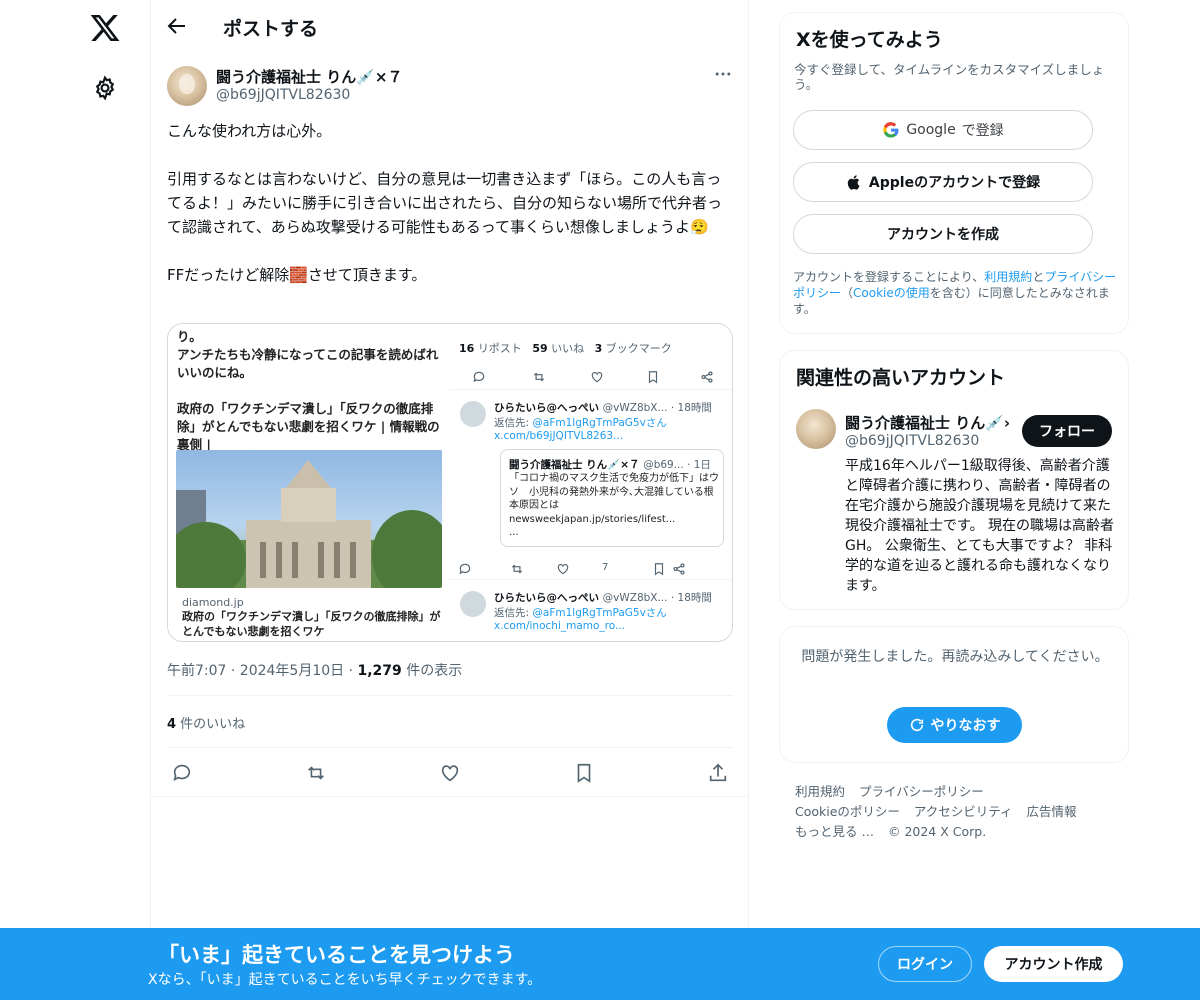  I want to click on error-card: 問題が発生しました。再読み込みしてください。 やりなおす, so click(954, 694).